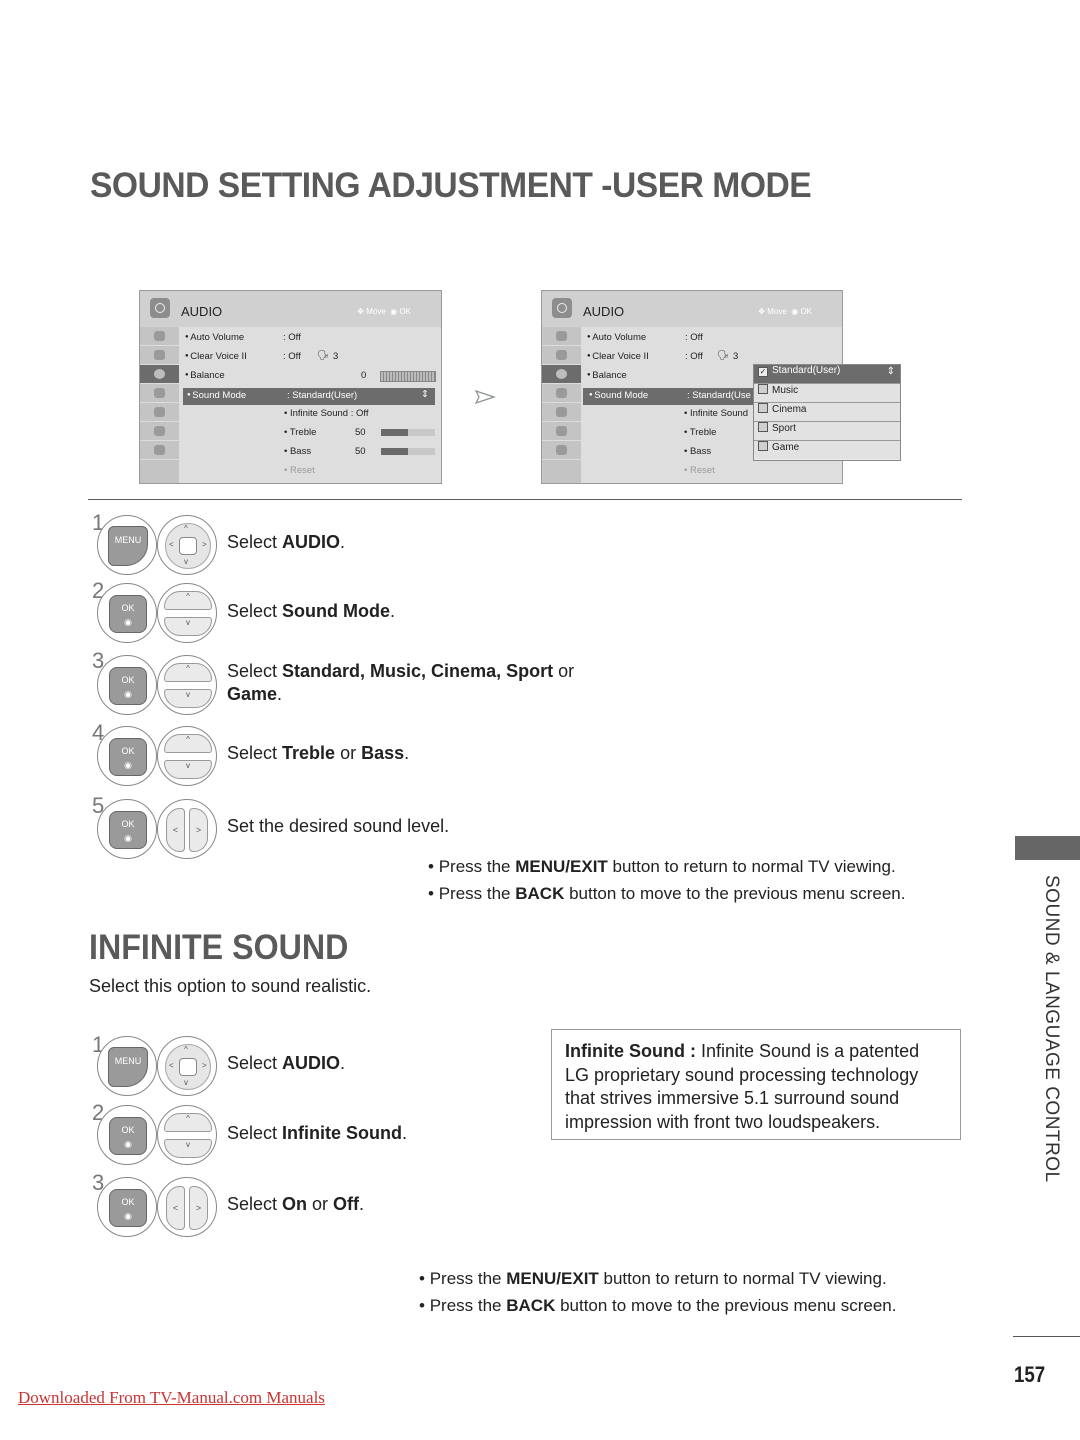 This screenshot has height=1440, width=1080. I want to click on next-arrow-icon, so click(485, 397).